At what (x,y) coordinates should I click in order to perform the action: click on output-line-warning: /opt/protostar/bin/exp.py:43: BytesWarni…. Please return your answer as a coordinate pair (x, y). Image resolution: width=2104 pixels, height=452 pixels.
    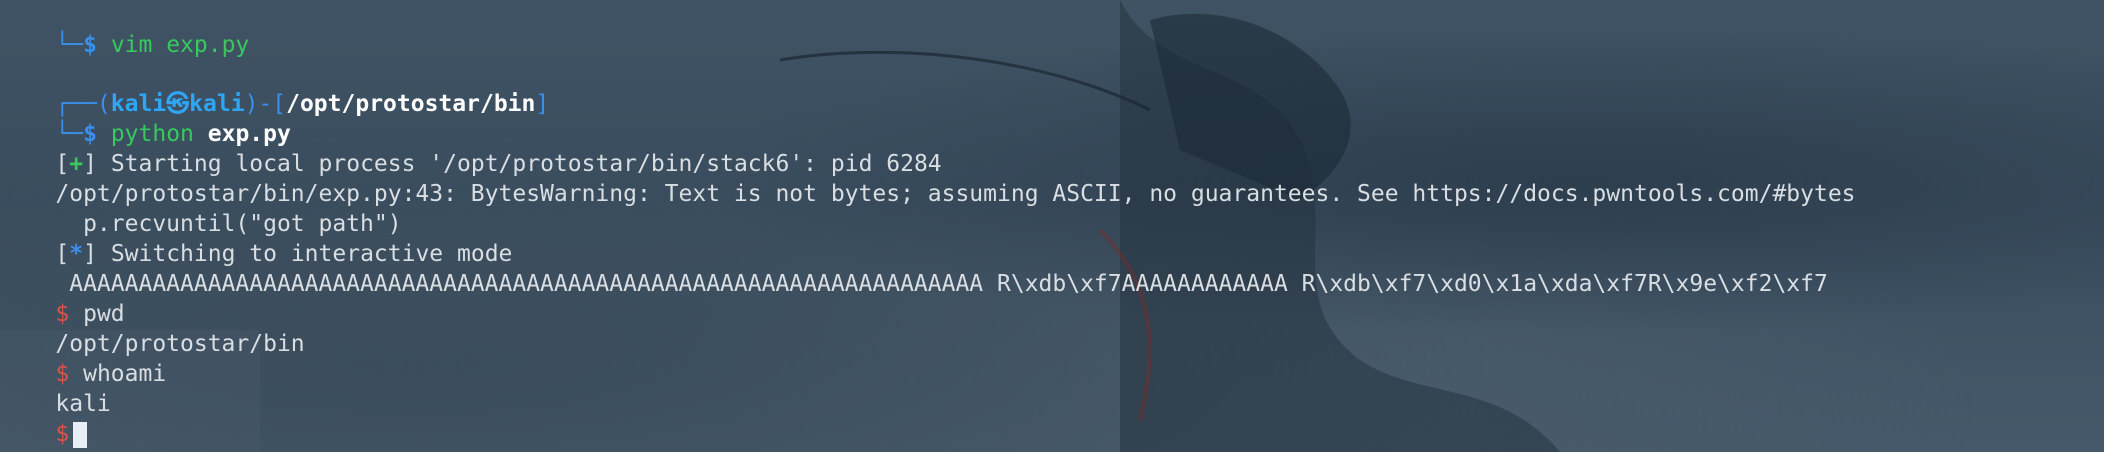
    Looking at the image, I should click on (927, 178).